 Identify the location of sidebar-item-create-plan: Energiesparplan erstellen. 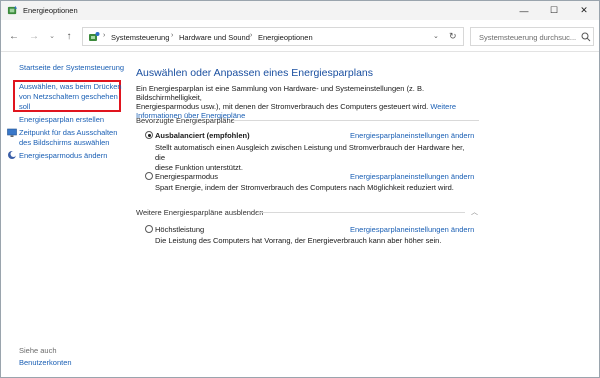
(61, 120).